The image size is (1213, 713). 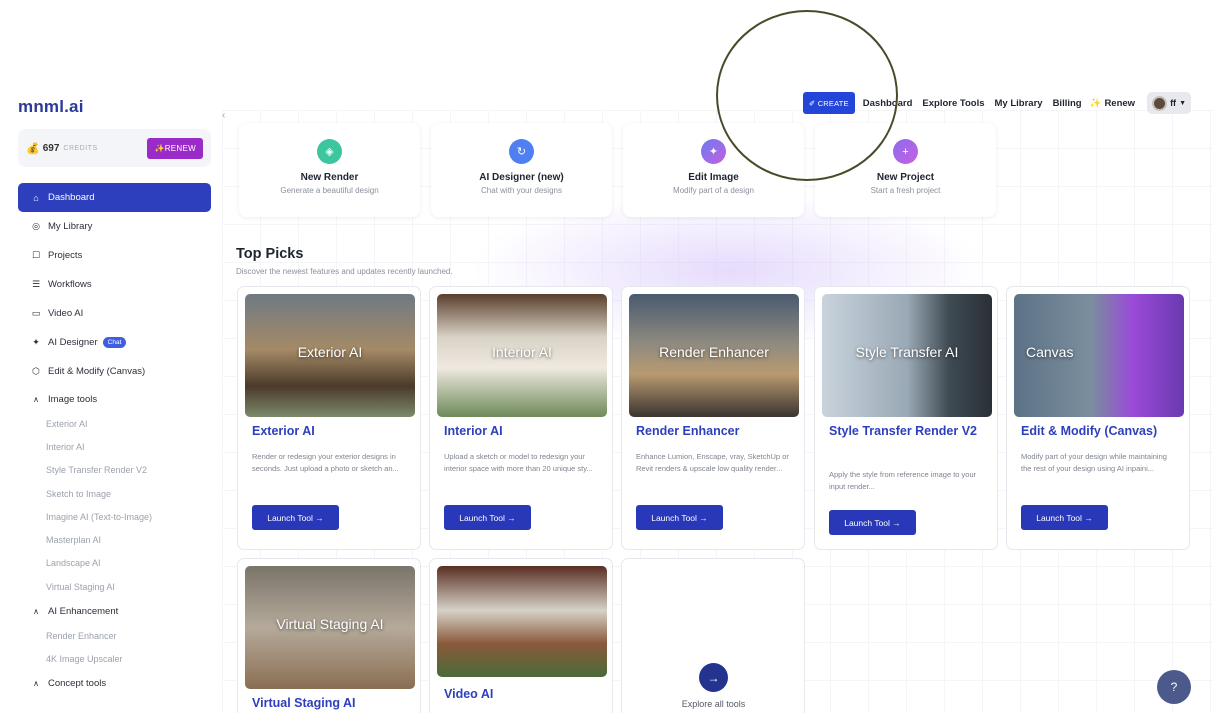 What do you see at coordinates (1120, 103) in the screenshot?
I see `renew-label: Renew` at bounding box center [1120, 103].